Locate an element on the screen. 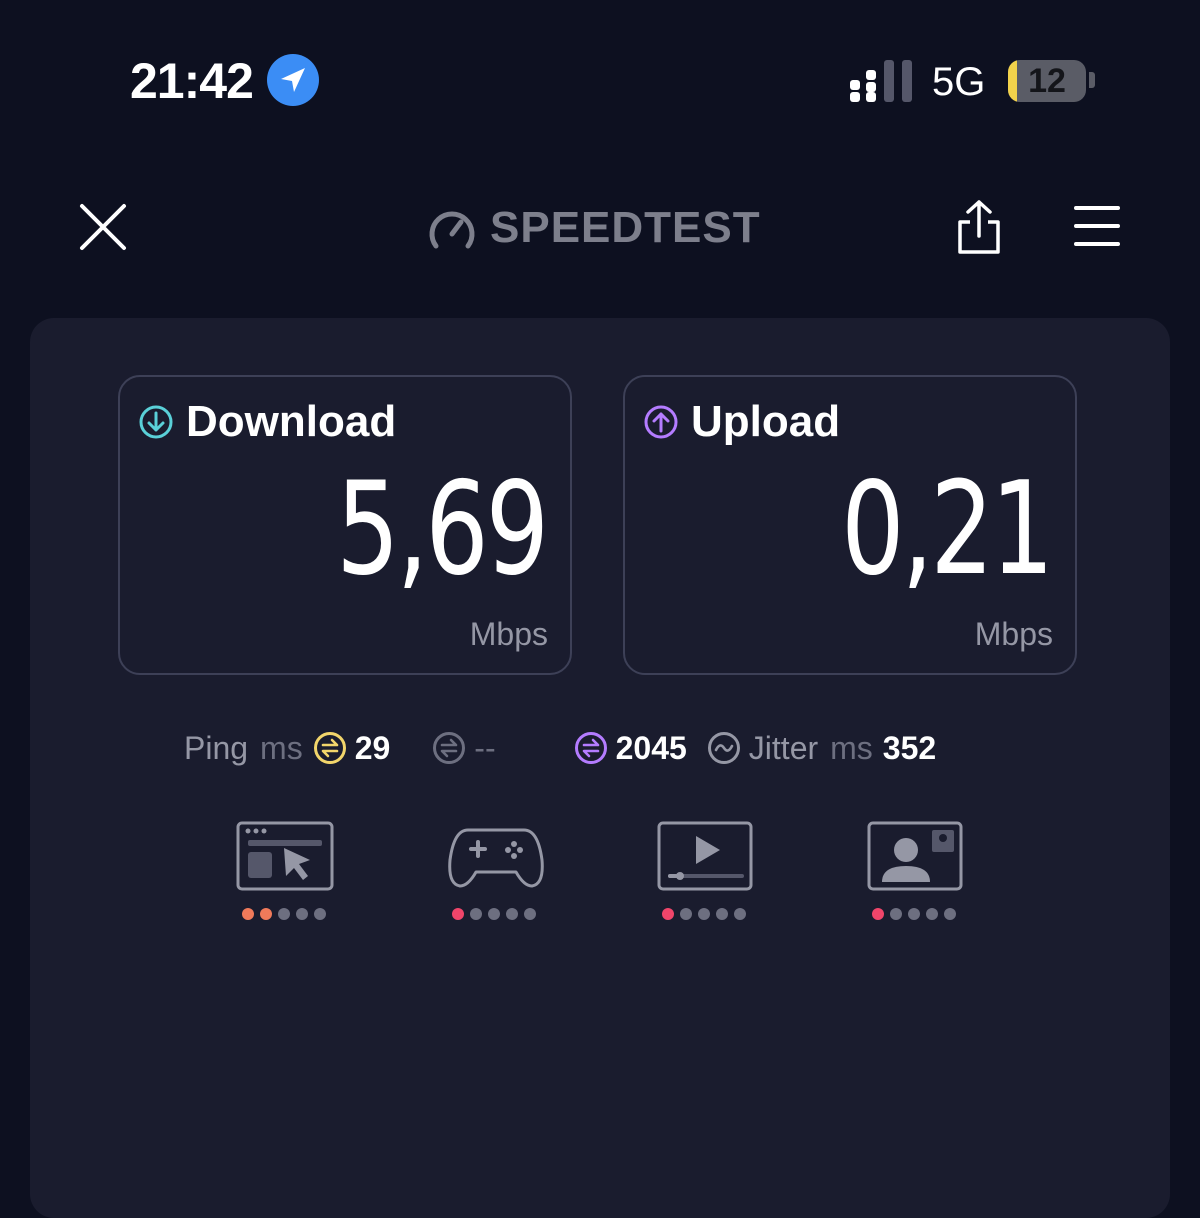 The width and height of the screenshot is (1200, 1218). download-latency-icon is located at coordinates (449, 748).